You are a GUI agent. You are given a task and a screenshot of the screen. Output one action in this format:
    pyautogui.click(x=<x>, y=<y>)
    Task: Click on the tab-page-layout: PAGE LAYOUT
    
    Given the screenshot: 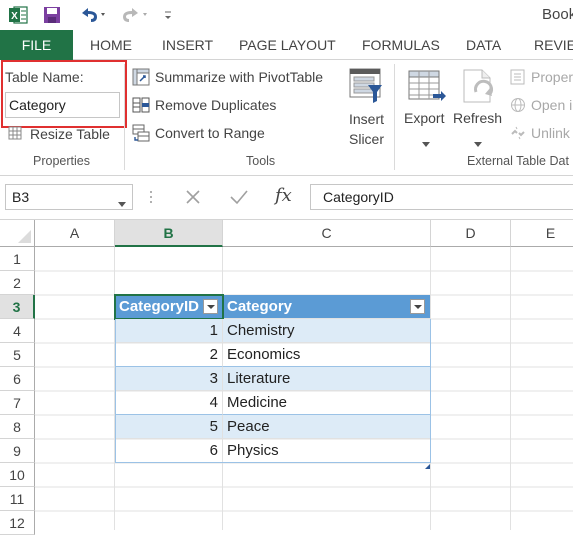 What is the action you would take?
    pyautogui.click(x=287, y=45)
    